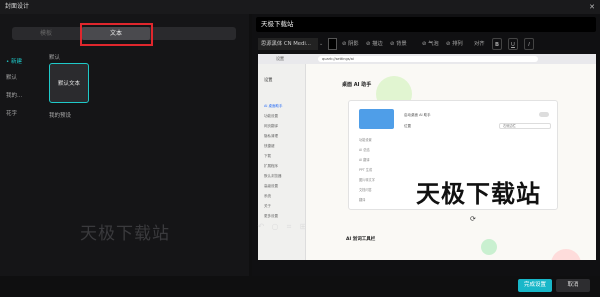 Image resolution: width=600 pixels, height=297 pixels. Describe the element at coordinates (529, 44) in the screenshot. I see `italic-button: I` at that location.